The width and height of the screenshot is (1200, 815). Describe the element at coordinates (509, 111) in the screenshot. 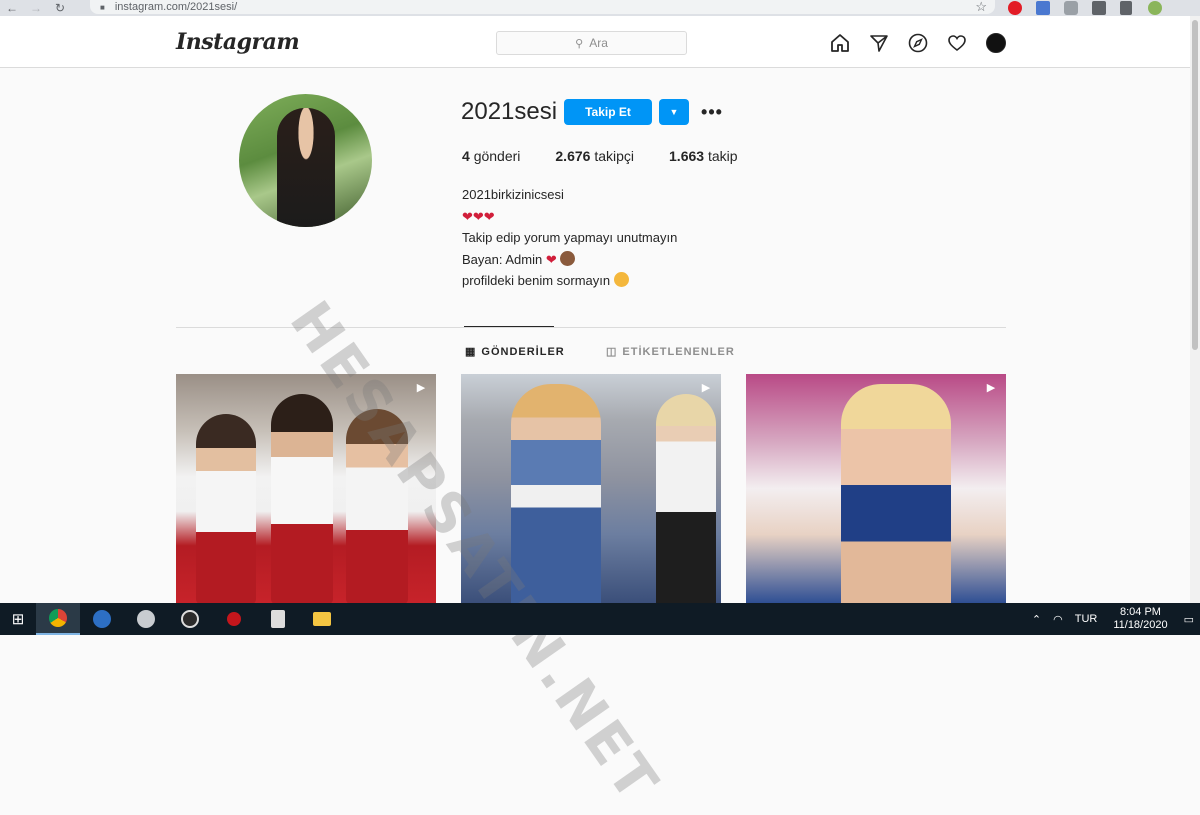

I see `profile-username: 2021sesi` at that location.